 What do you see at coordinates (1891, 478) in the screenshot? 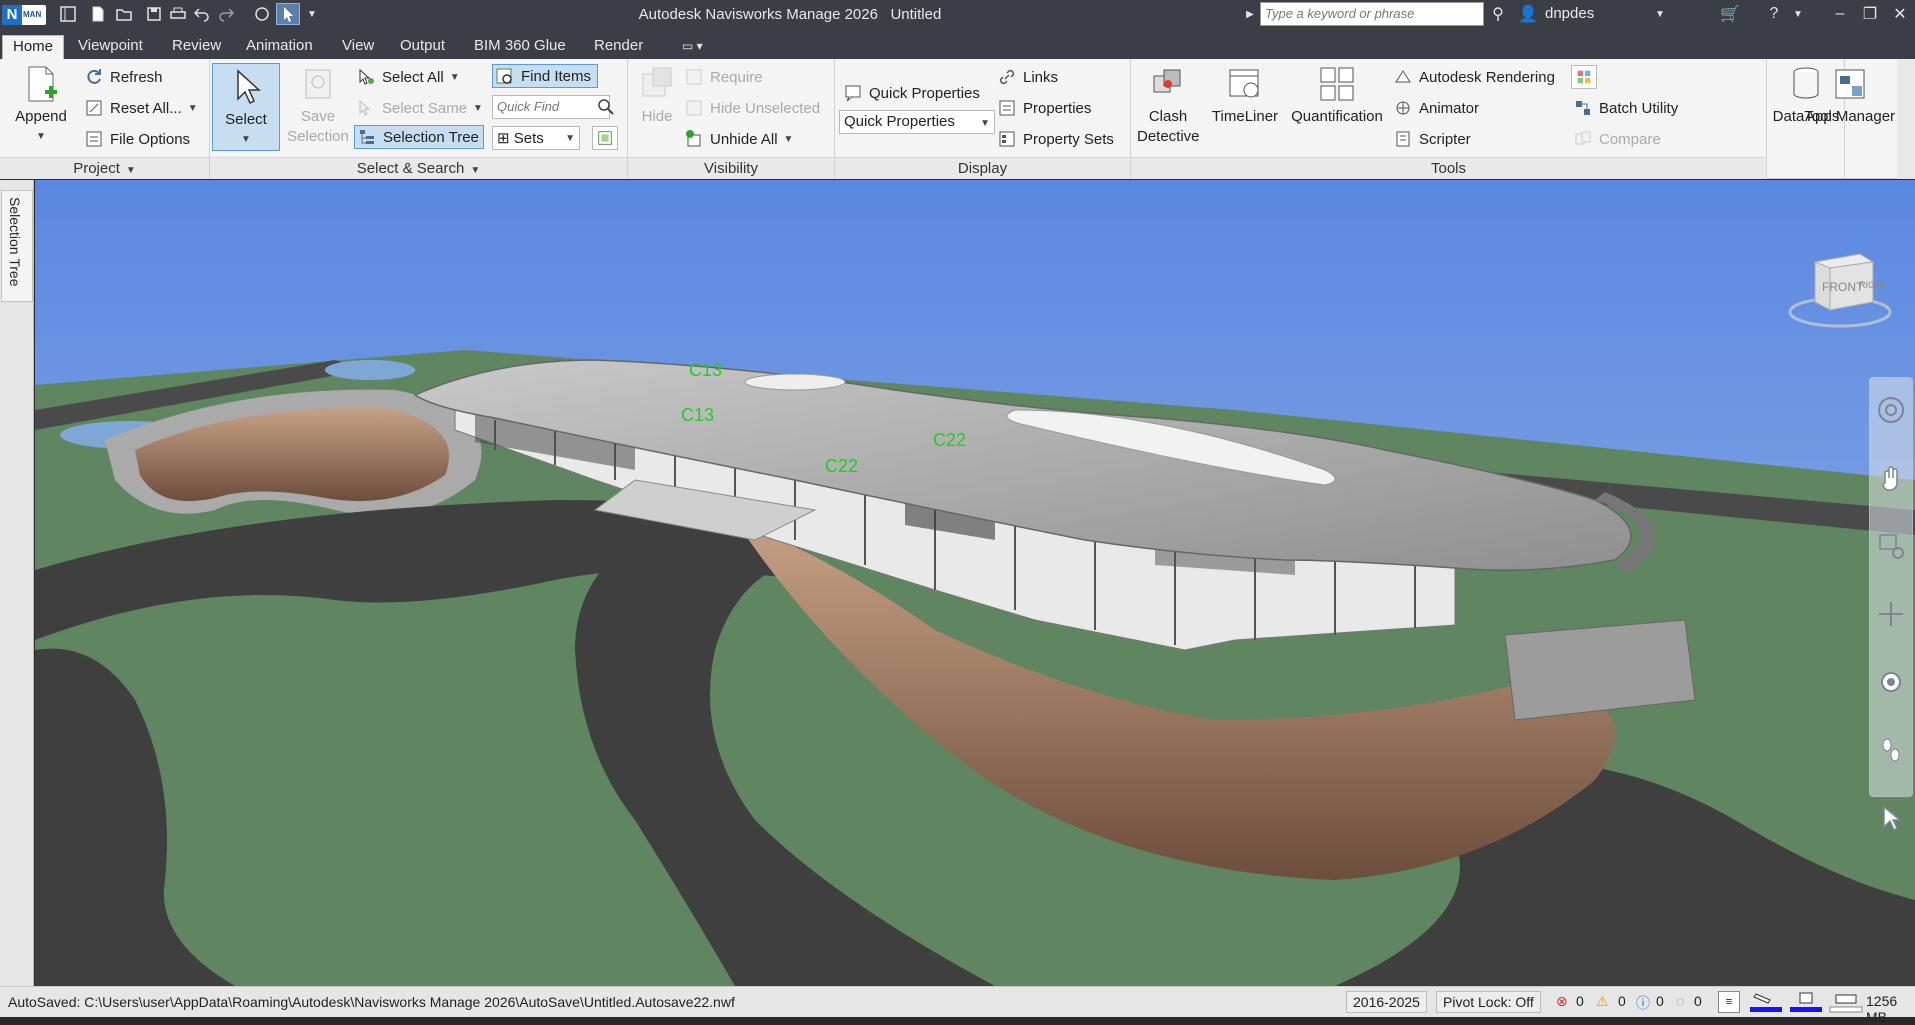
I see `pan-icon` at bounding box center [1891, 478].